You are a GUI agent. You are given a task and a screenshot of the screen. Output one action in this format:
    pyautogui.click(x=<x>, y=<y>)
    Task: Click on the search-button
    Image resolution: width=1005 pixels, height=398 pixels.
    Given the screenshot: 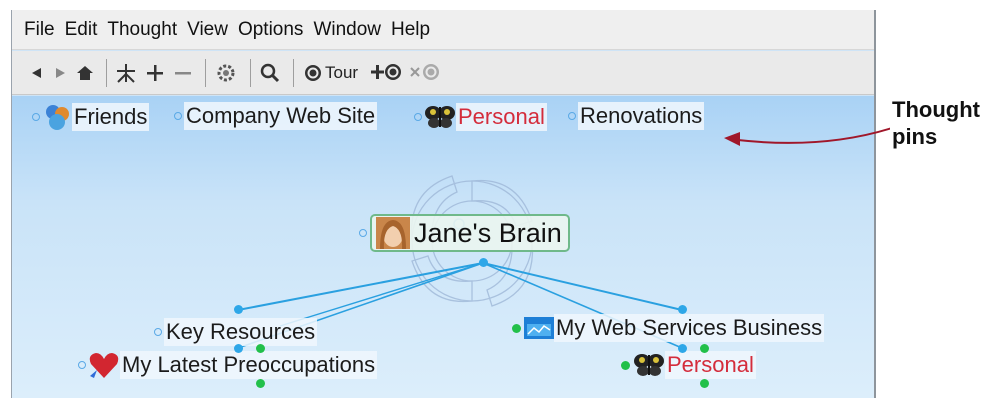 What is the action you would take?
    pyautogui.click(x=270, y=73)
    